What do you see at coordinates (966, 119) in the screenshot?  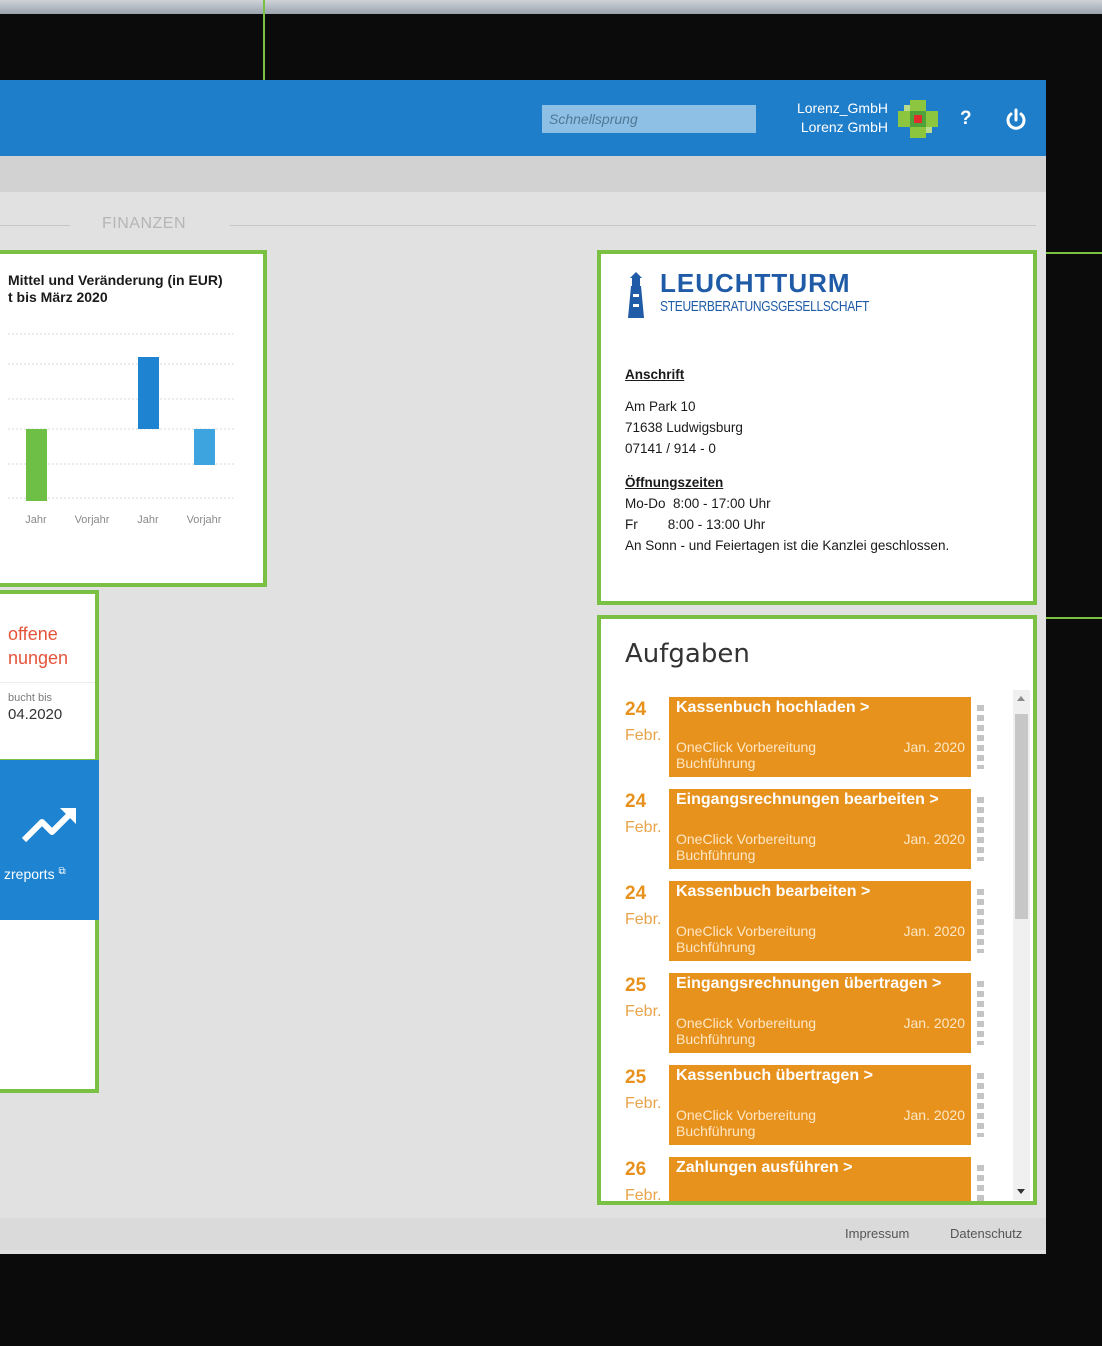 I see `help-button: ?` at bounding box center [966, 119].